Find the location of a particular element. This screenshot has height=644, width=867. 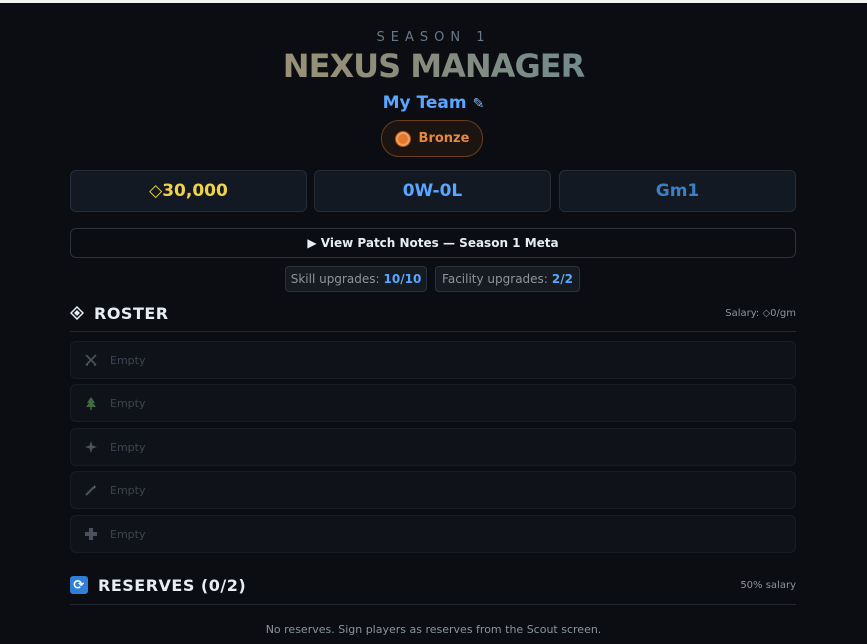

refresh-icon: ⟳ is located at coordinates (79, 585).